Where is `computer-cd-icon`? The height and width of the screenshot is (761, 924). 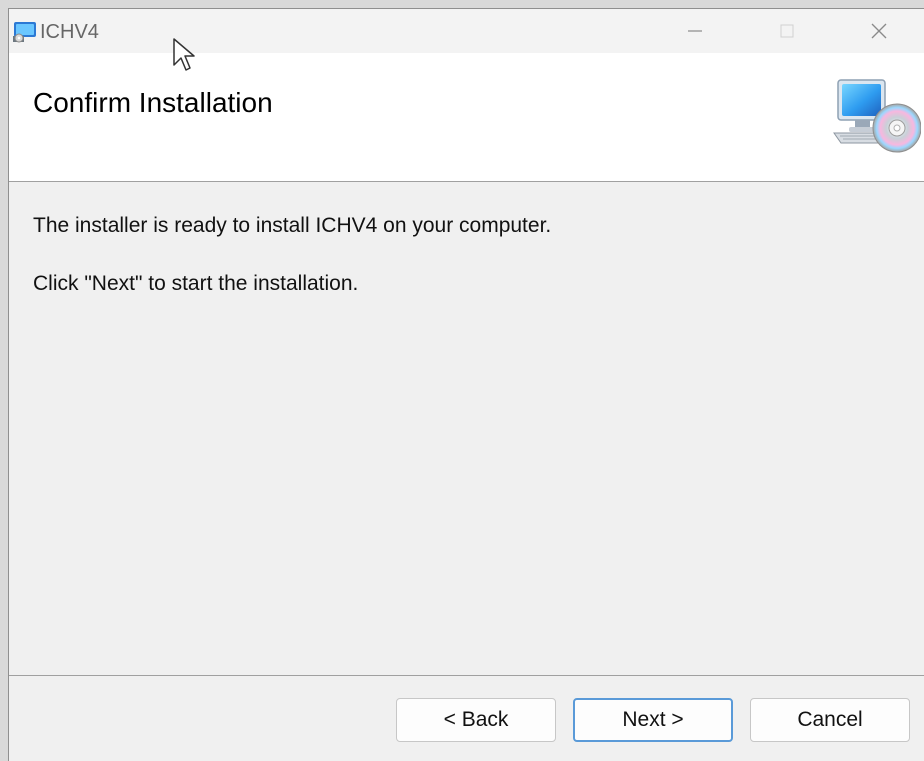
computer-cd-icon is located at coordinates (877, 116).